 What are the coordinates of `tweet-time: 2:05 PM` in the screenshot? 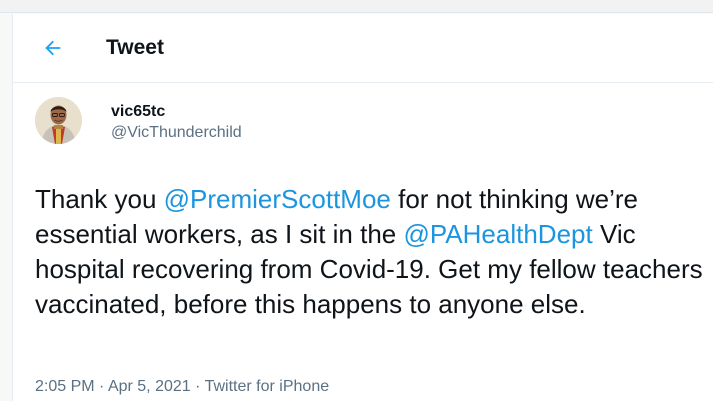 It's located at (65, 386).